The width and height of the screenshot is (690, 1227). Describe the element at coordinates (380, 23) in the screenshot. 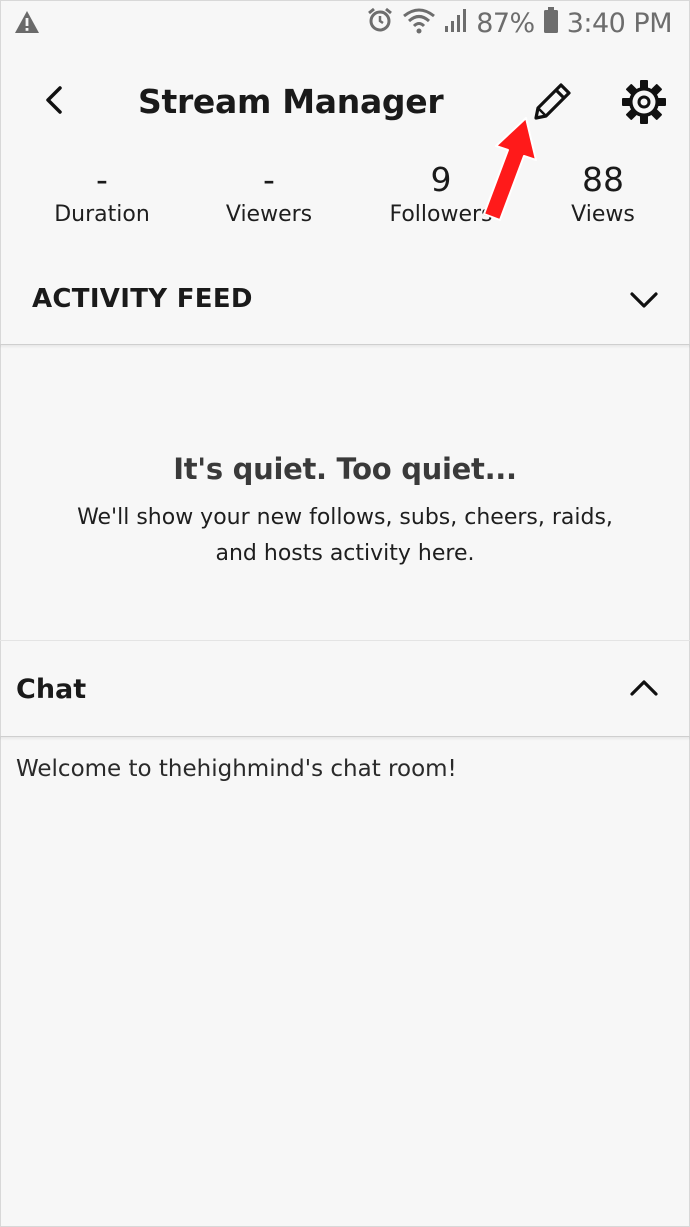

I see `alarm-icon` at that location.